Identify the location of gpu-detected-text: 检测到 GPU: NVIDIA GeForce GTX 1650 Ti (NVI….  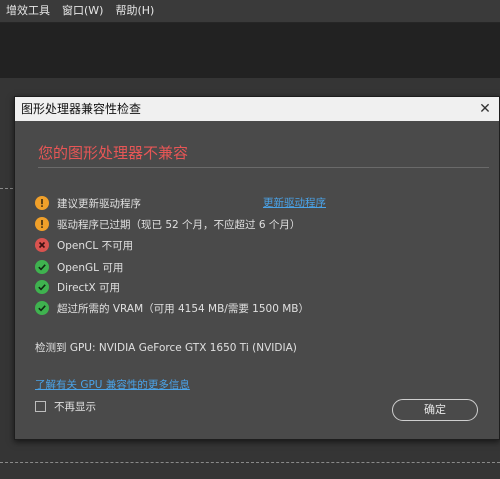
(166, 348).